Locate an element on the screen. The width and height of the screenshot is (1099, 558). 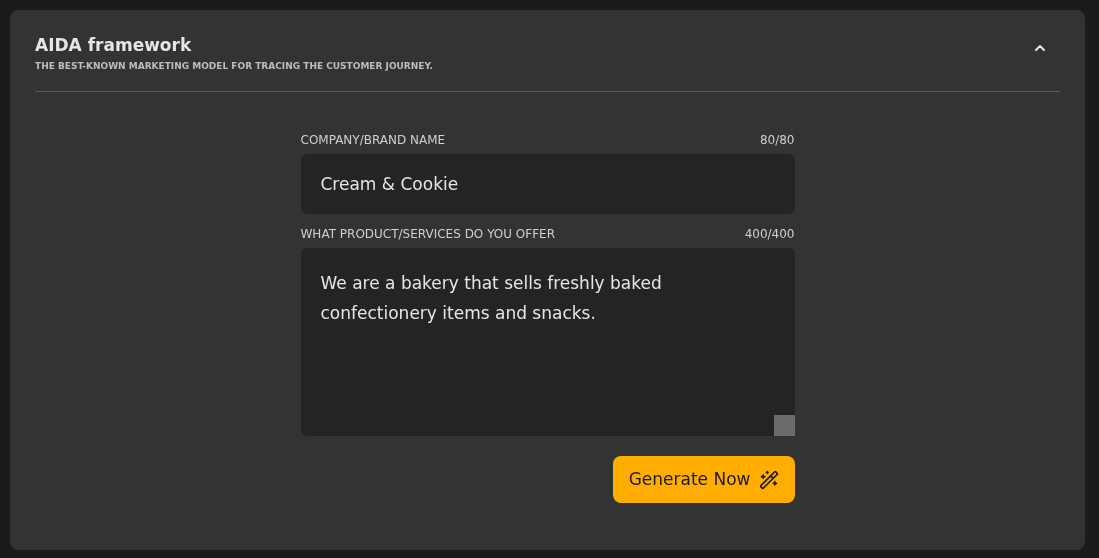
brand-name-input: Cream & Cookie is located at coordinates (547, 184).